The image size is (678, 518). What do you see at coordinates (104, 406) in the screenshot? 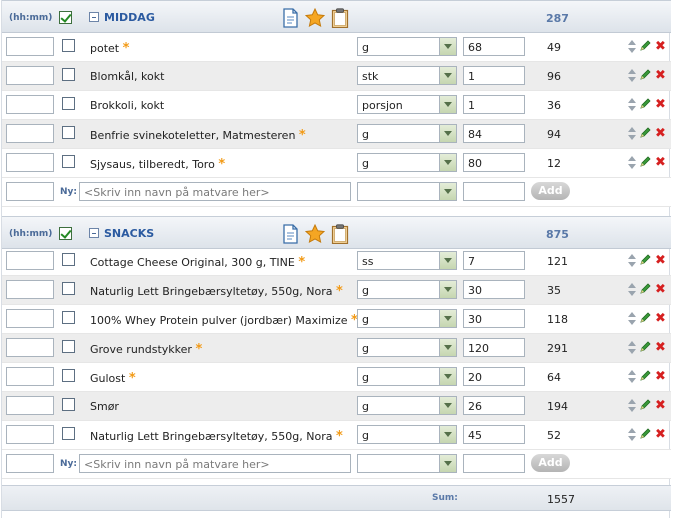
I see `food-name: Smør` at bounding box center [104, 406].